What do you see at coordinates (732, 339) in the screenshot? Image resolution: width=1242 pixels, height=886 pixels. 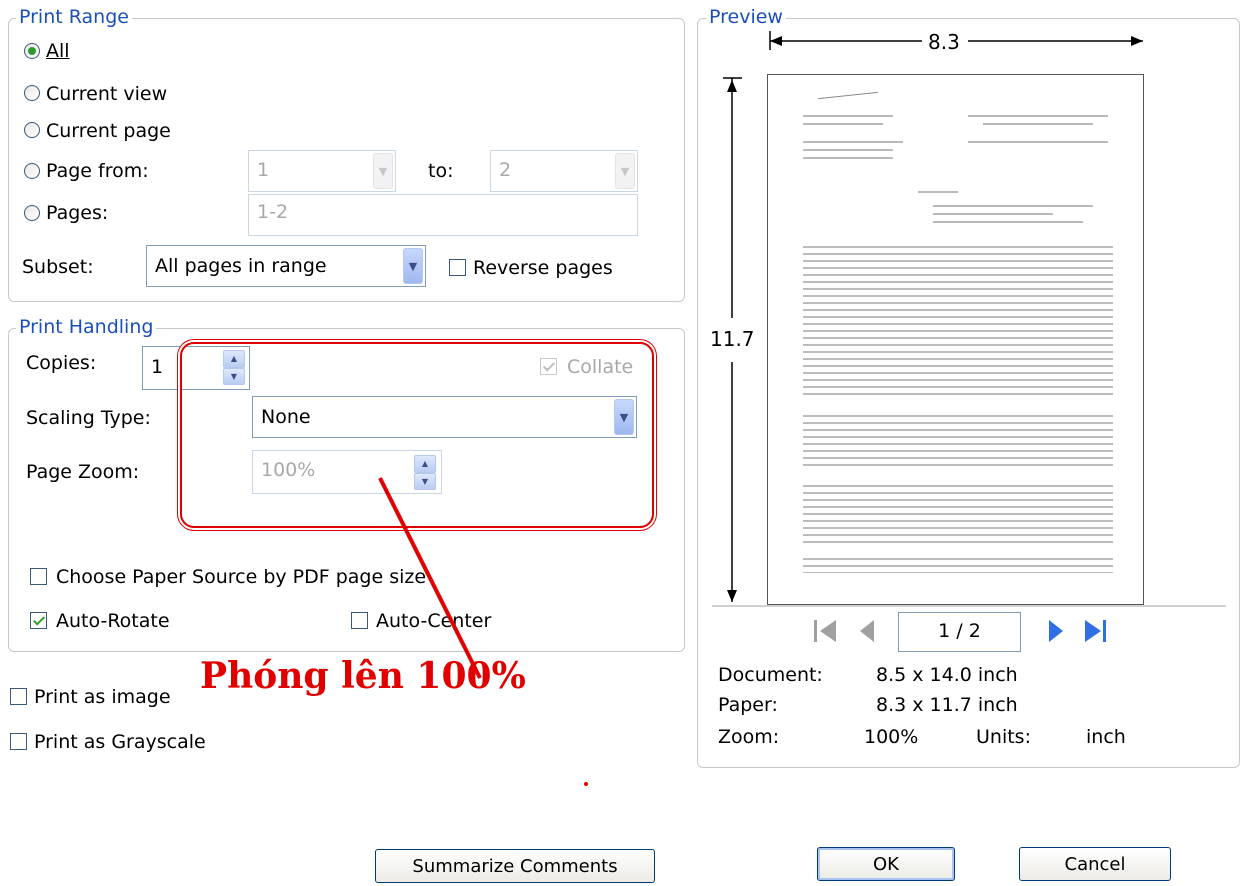 I see `preview-height-label: 11.7` at bounding box center [732, 339].